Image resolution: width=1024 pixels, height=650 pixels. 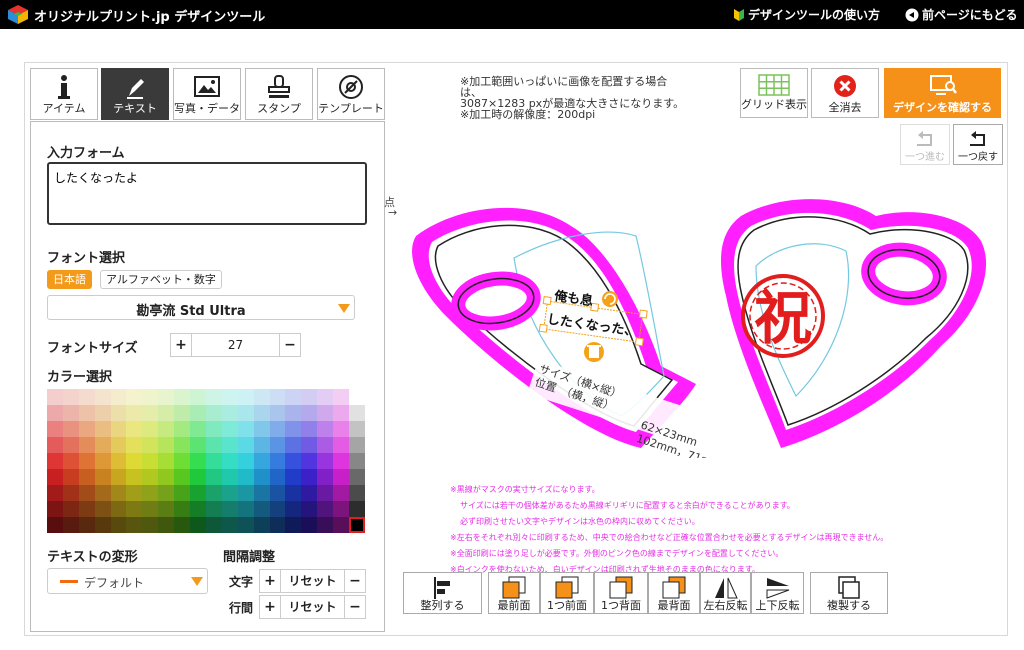 What do you see at coordinates (845, 93) in the screenshot?
I see `clear-all-button: 全消去` at bounding box center [845, 93].